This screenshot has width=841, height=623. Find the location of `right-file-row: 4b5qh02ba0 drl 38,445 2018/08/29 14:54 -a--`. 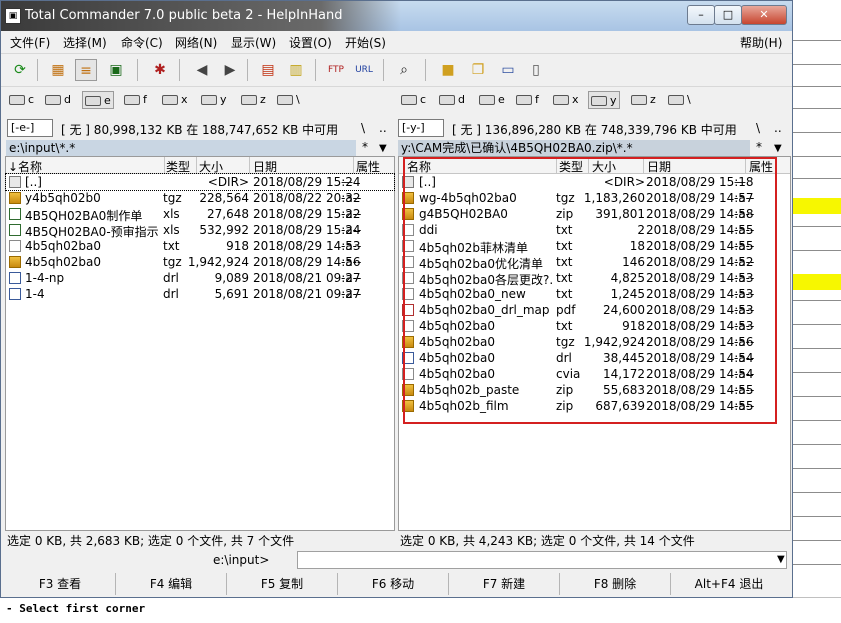

right-file-row: 4b5qh02ba0 drl 38,445 2018/08/29 14:54 -a-- is located at coordinates (594, 358).